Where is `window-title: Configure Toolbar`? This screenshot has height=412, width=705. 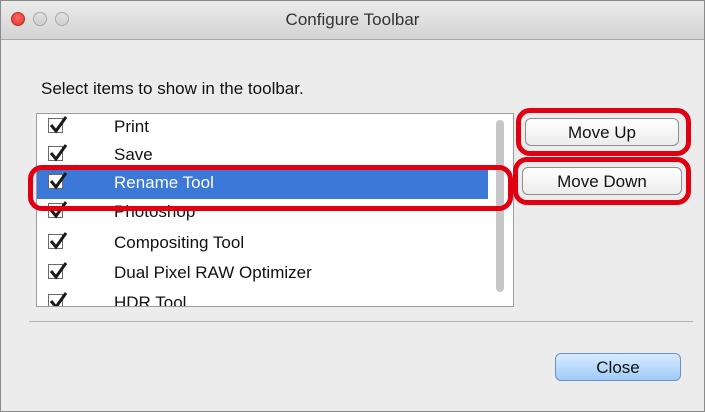
window-title: Configure Toolbar is located at coordinates (352, 19).